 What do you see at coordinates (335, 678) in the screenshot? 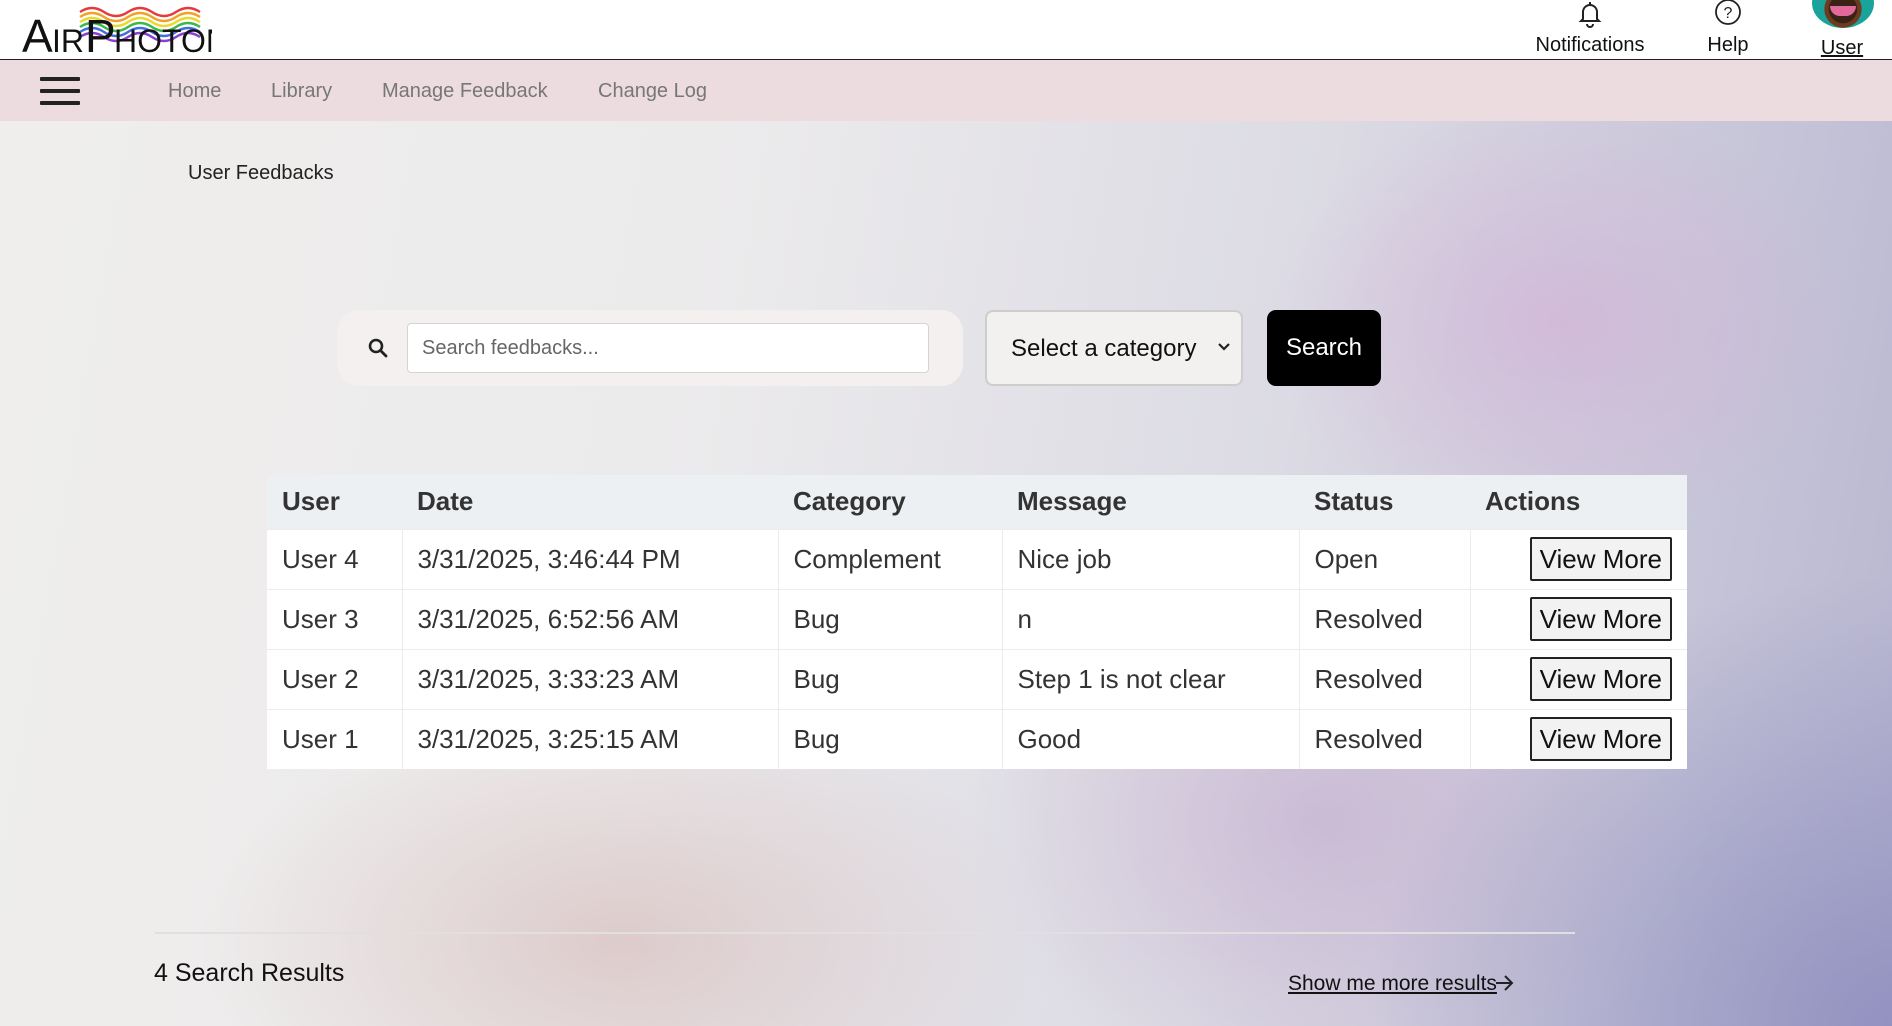
I see `cell-user: User 2` at bounding box center [335, 678].